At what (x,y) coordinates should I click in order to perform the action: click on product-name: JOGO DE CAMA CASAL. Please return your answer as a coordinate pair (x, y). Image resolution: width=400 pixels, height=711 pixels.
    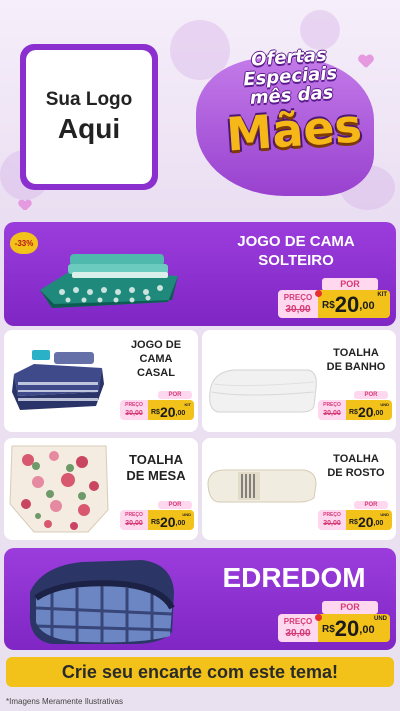
    Looking at the image, I should click on (156, 359).